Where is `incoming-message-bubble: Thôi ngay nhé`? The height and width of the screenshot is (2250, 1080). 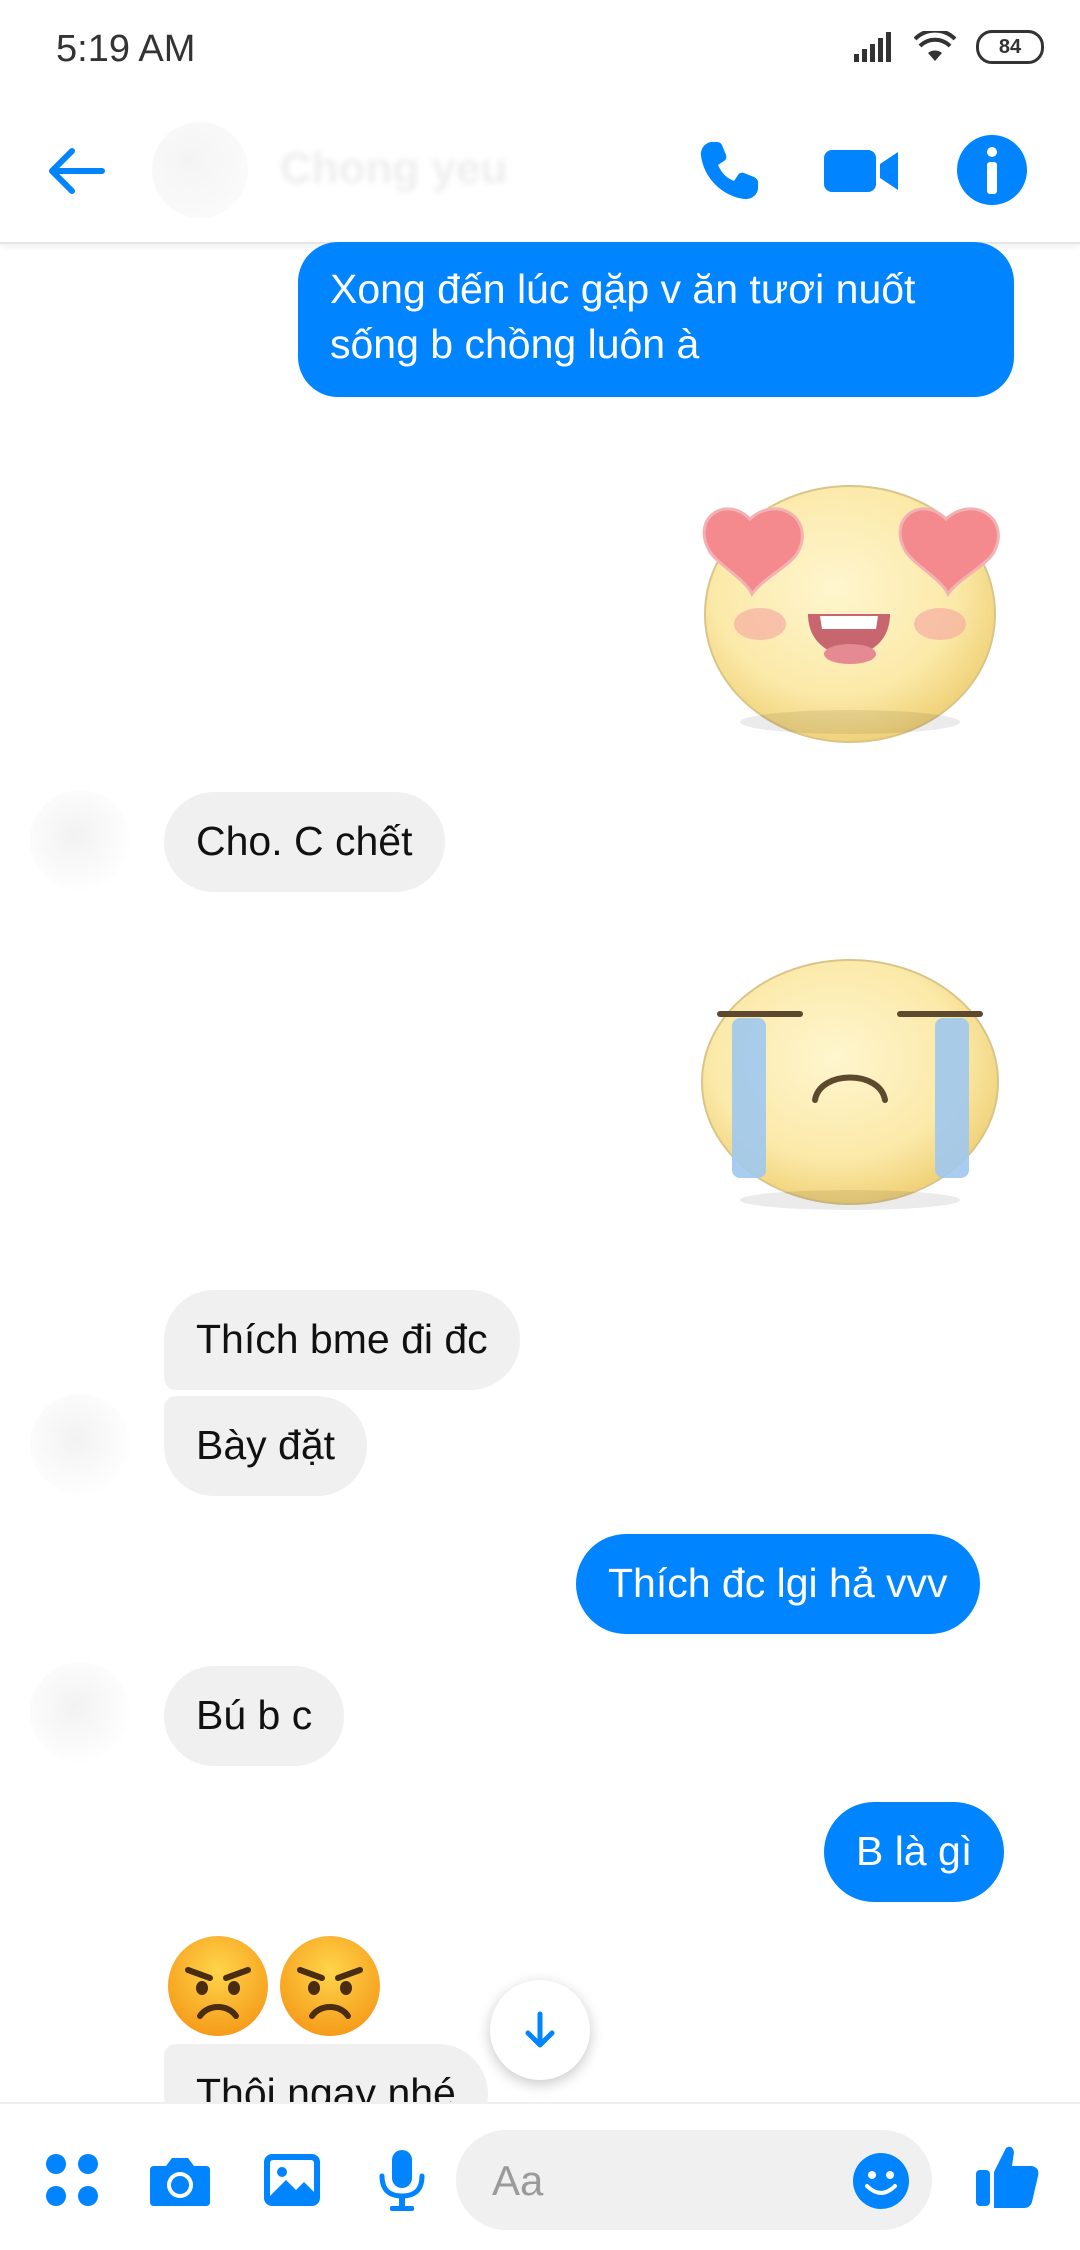 incoming-message-bubble: Thôi ngay nhé is located at coordinates (326, 2073).